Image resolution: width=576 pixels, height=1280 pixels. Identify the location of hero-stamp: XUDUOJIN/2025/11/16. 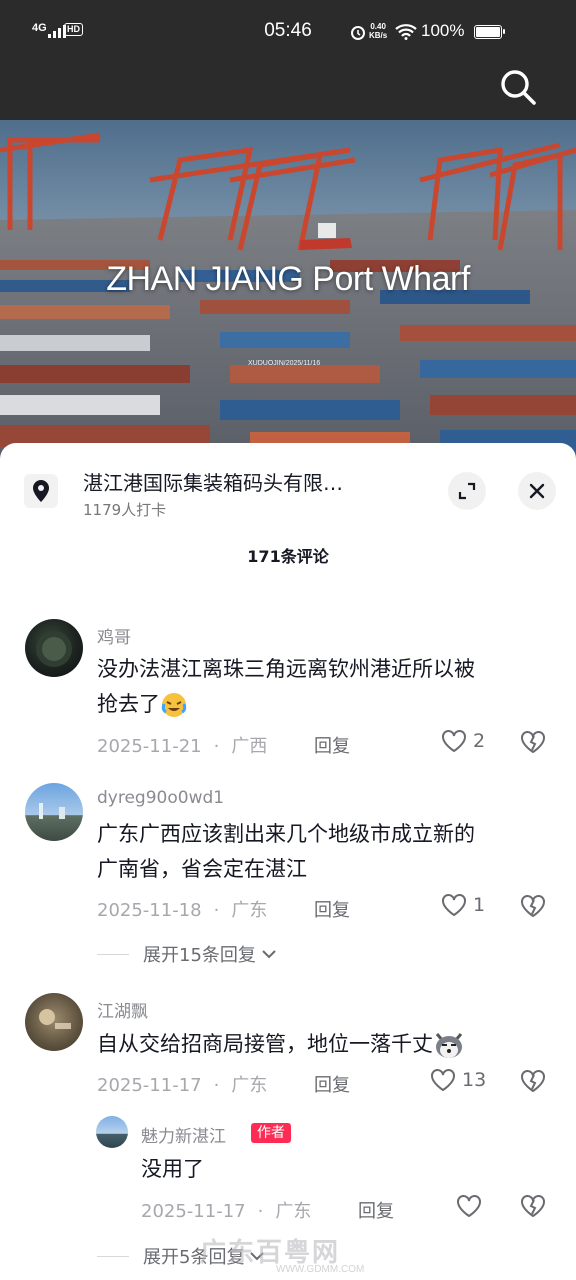
(284, 363).